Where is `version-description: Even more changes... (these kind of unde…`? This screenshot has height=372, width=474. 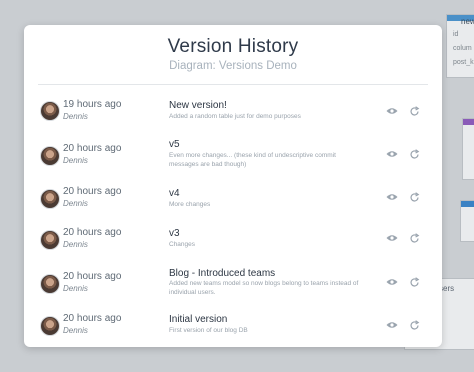 version-description: Even more changes... (these kind of unde… is located at coordinates (252, 160).